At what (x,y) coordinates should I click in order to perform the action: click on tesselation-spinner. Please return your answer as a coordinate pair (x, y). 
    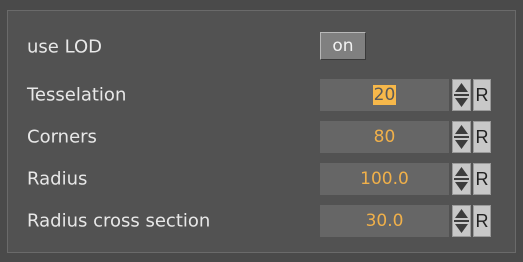
    Looking at the image, I should click on (461, 95).